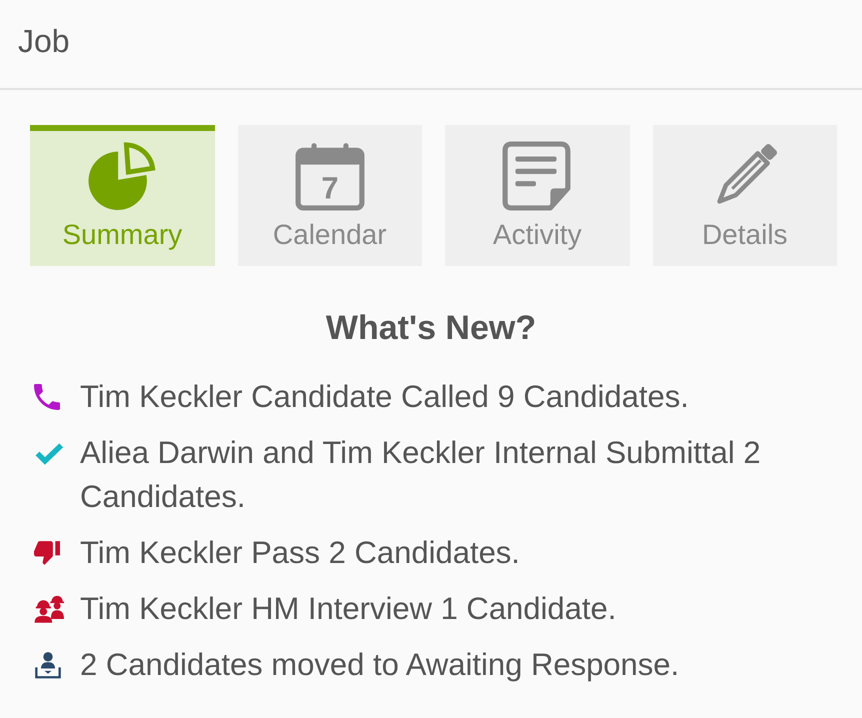 Image resolution: width=862 pixels, height=718 pixels. Describe the element at coordinates (744, 195) in the screenshot. I see `tab: Details` at that location.